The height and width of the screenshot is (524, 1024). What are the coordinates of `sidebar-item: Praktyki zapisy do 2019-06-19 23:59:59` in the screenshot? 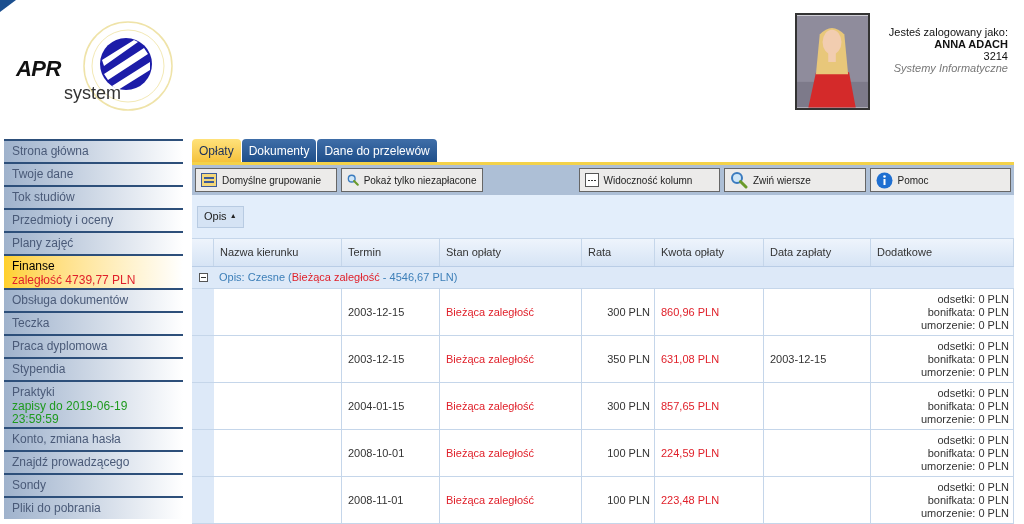 It's located at (93, 403).